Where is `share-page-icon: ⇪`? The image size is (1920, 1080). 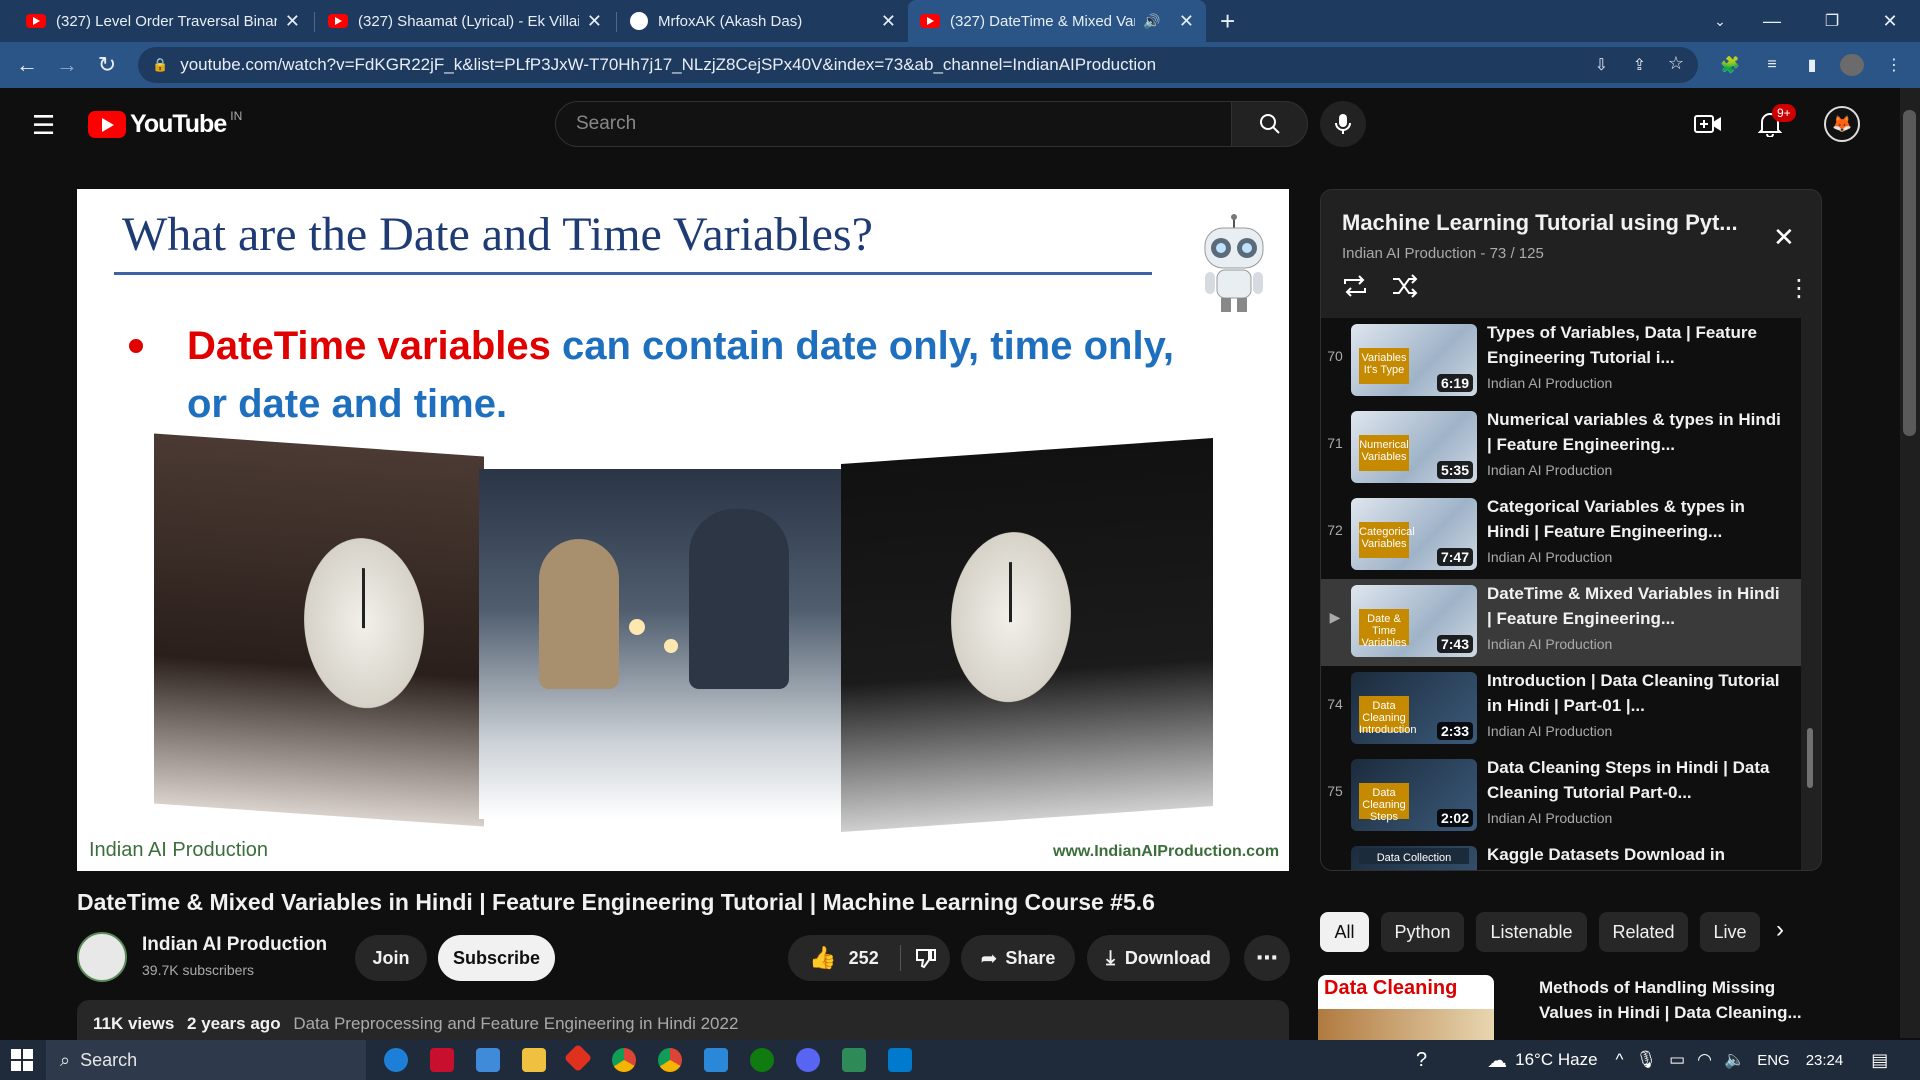 share-page-icon: ⇪ is located at coordinates (1639, 65).